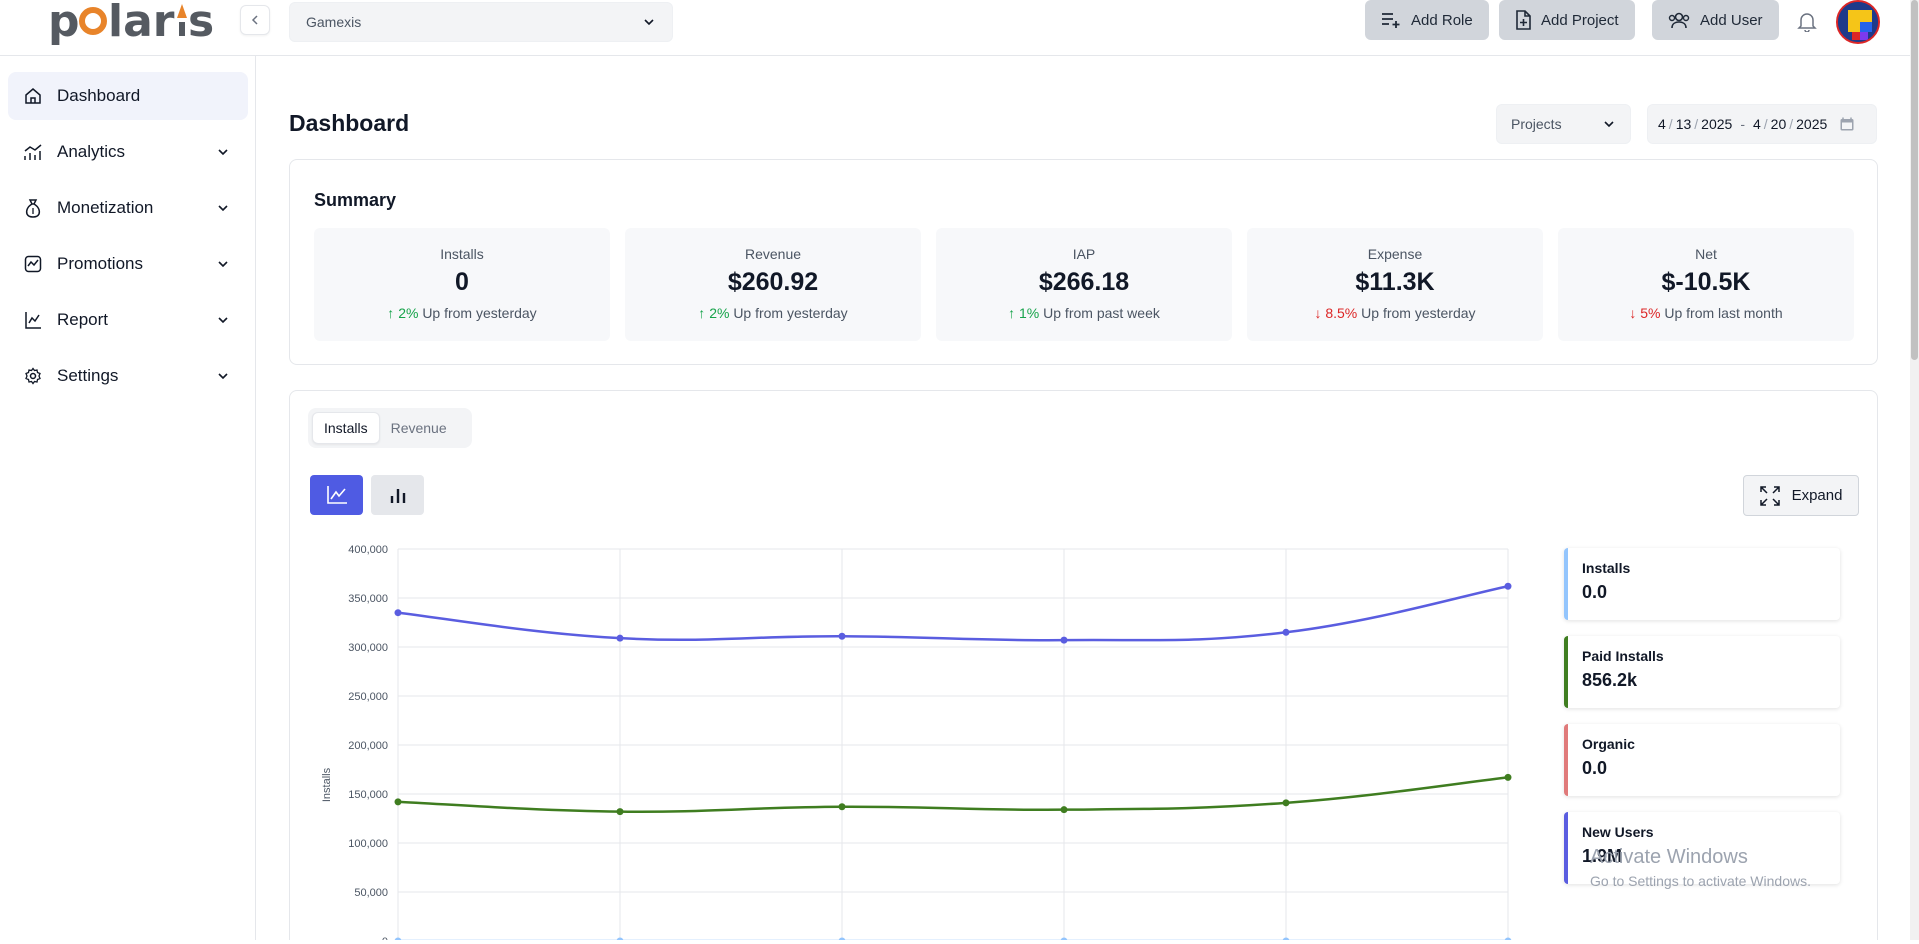  I want to click on end-day: 20, so click(1779, 124).